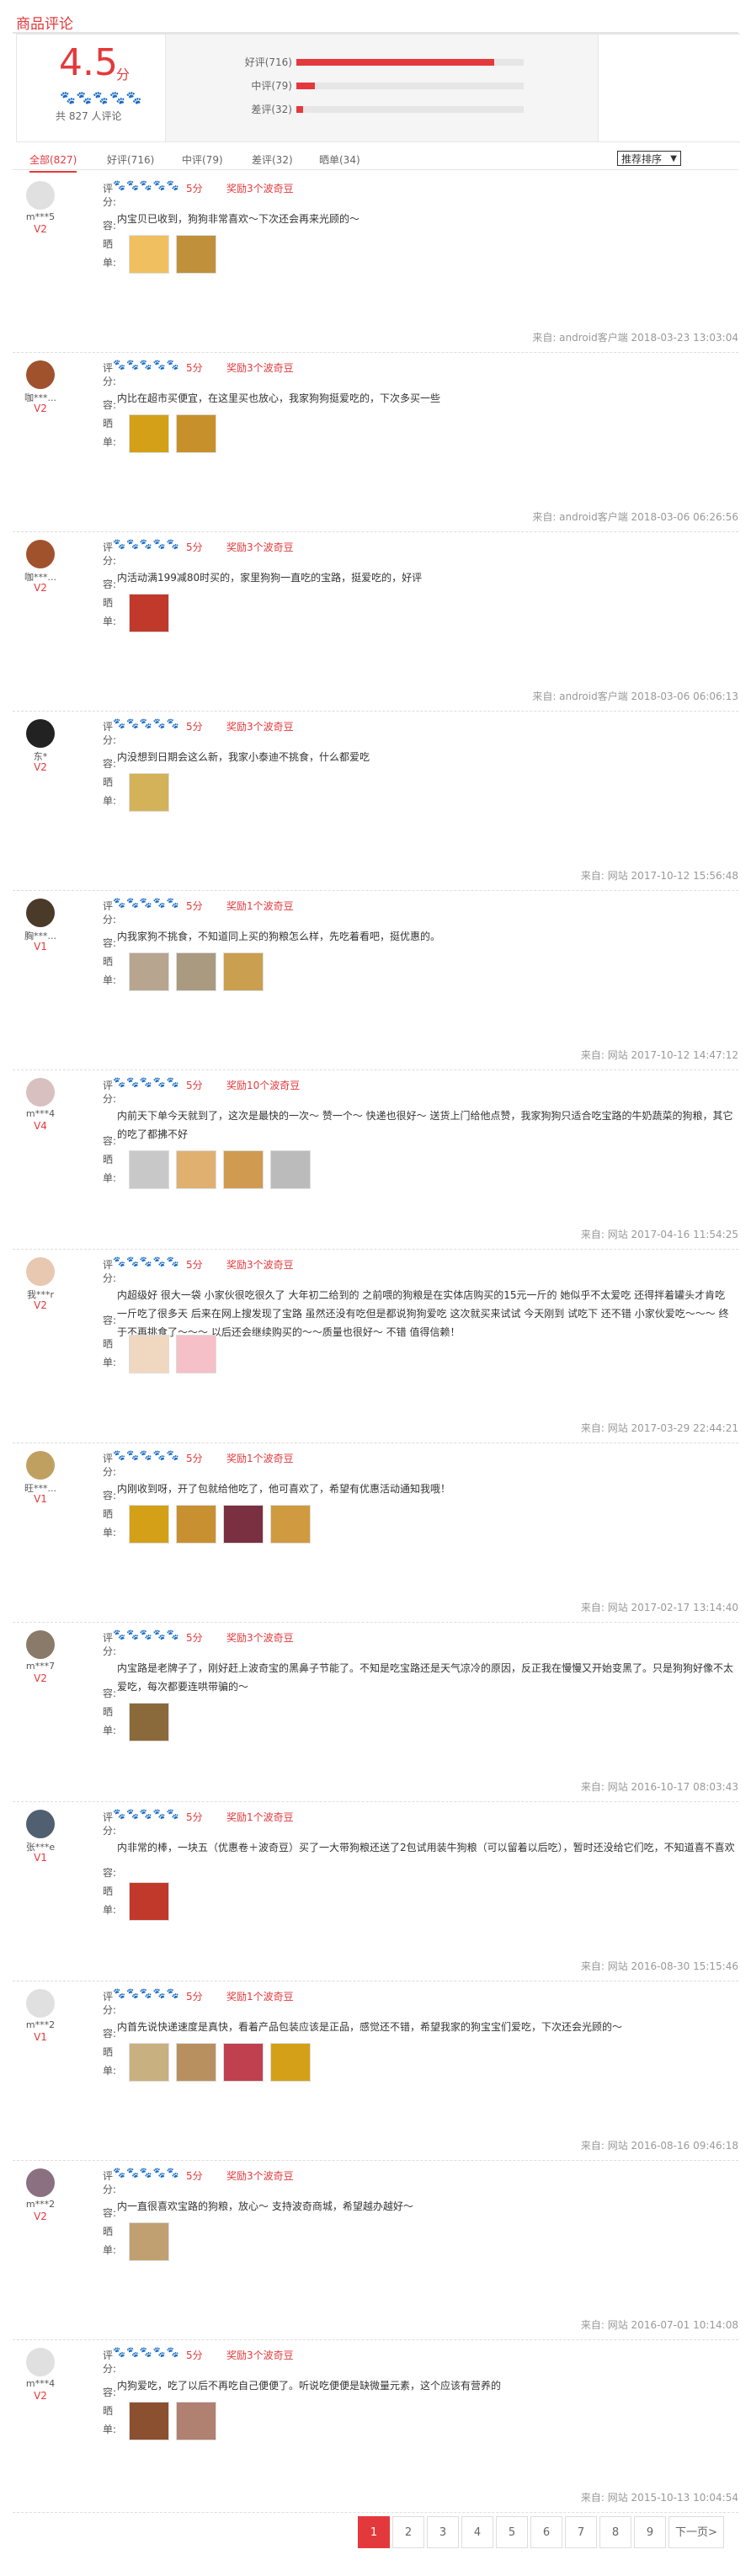  Describe the element at coordinates (53, 162) in the screenshot. I see `tab-all: 全部(827)` at that location.